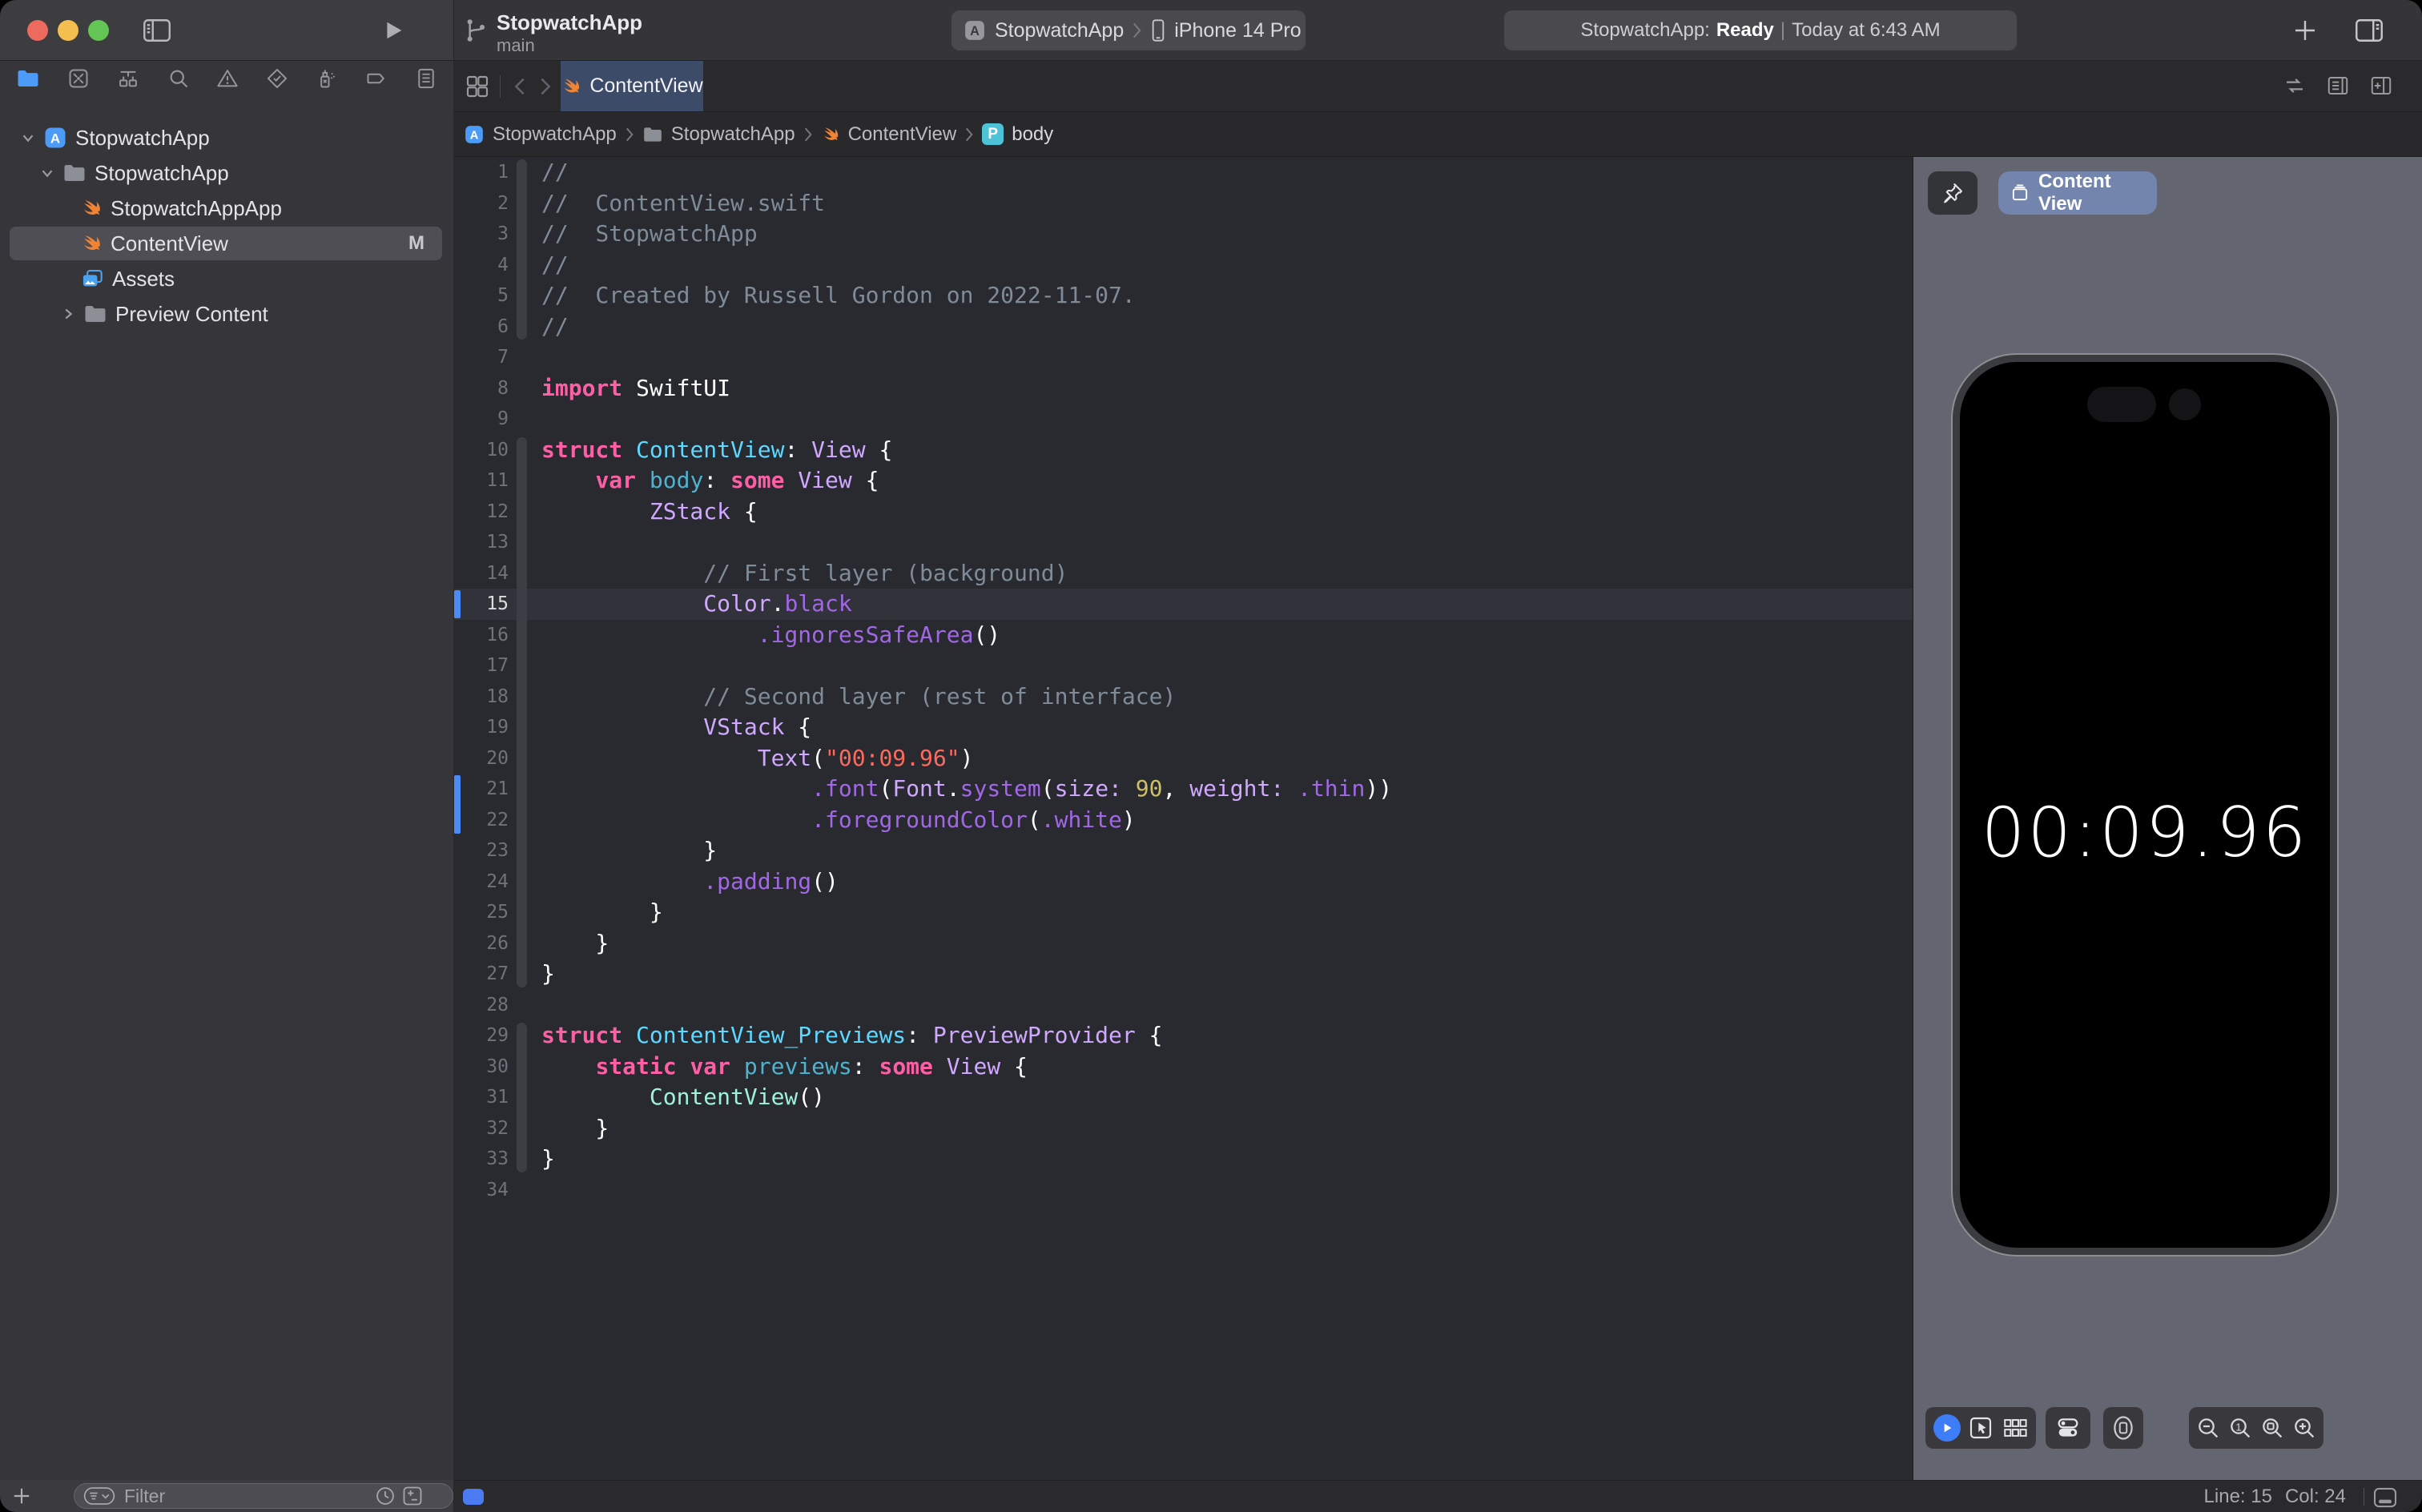 Image resolution: width=2422 pixels, height=1512 pixels. I want to click on filter-input, so click(249, 1496).